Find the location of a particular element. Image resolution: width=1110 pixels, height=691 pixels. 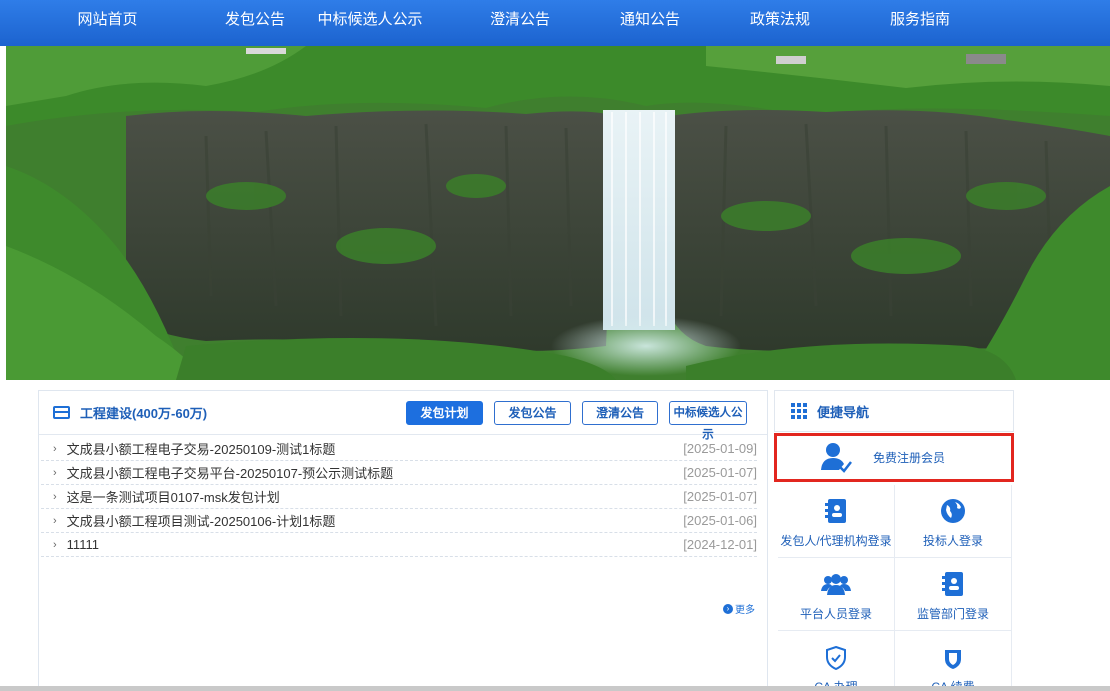

nav-item-tender-announcement: 发包公告 is located at coordinates (255, 23).